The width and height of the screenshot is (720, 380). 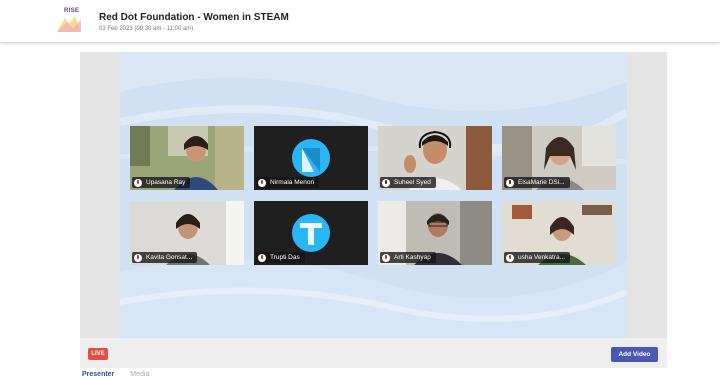 I want to click on participant-name-tag: Trupti Das, so click(x=280, y=257).